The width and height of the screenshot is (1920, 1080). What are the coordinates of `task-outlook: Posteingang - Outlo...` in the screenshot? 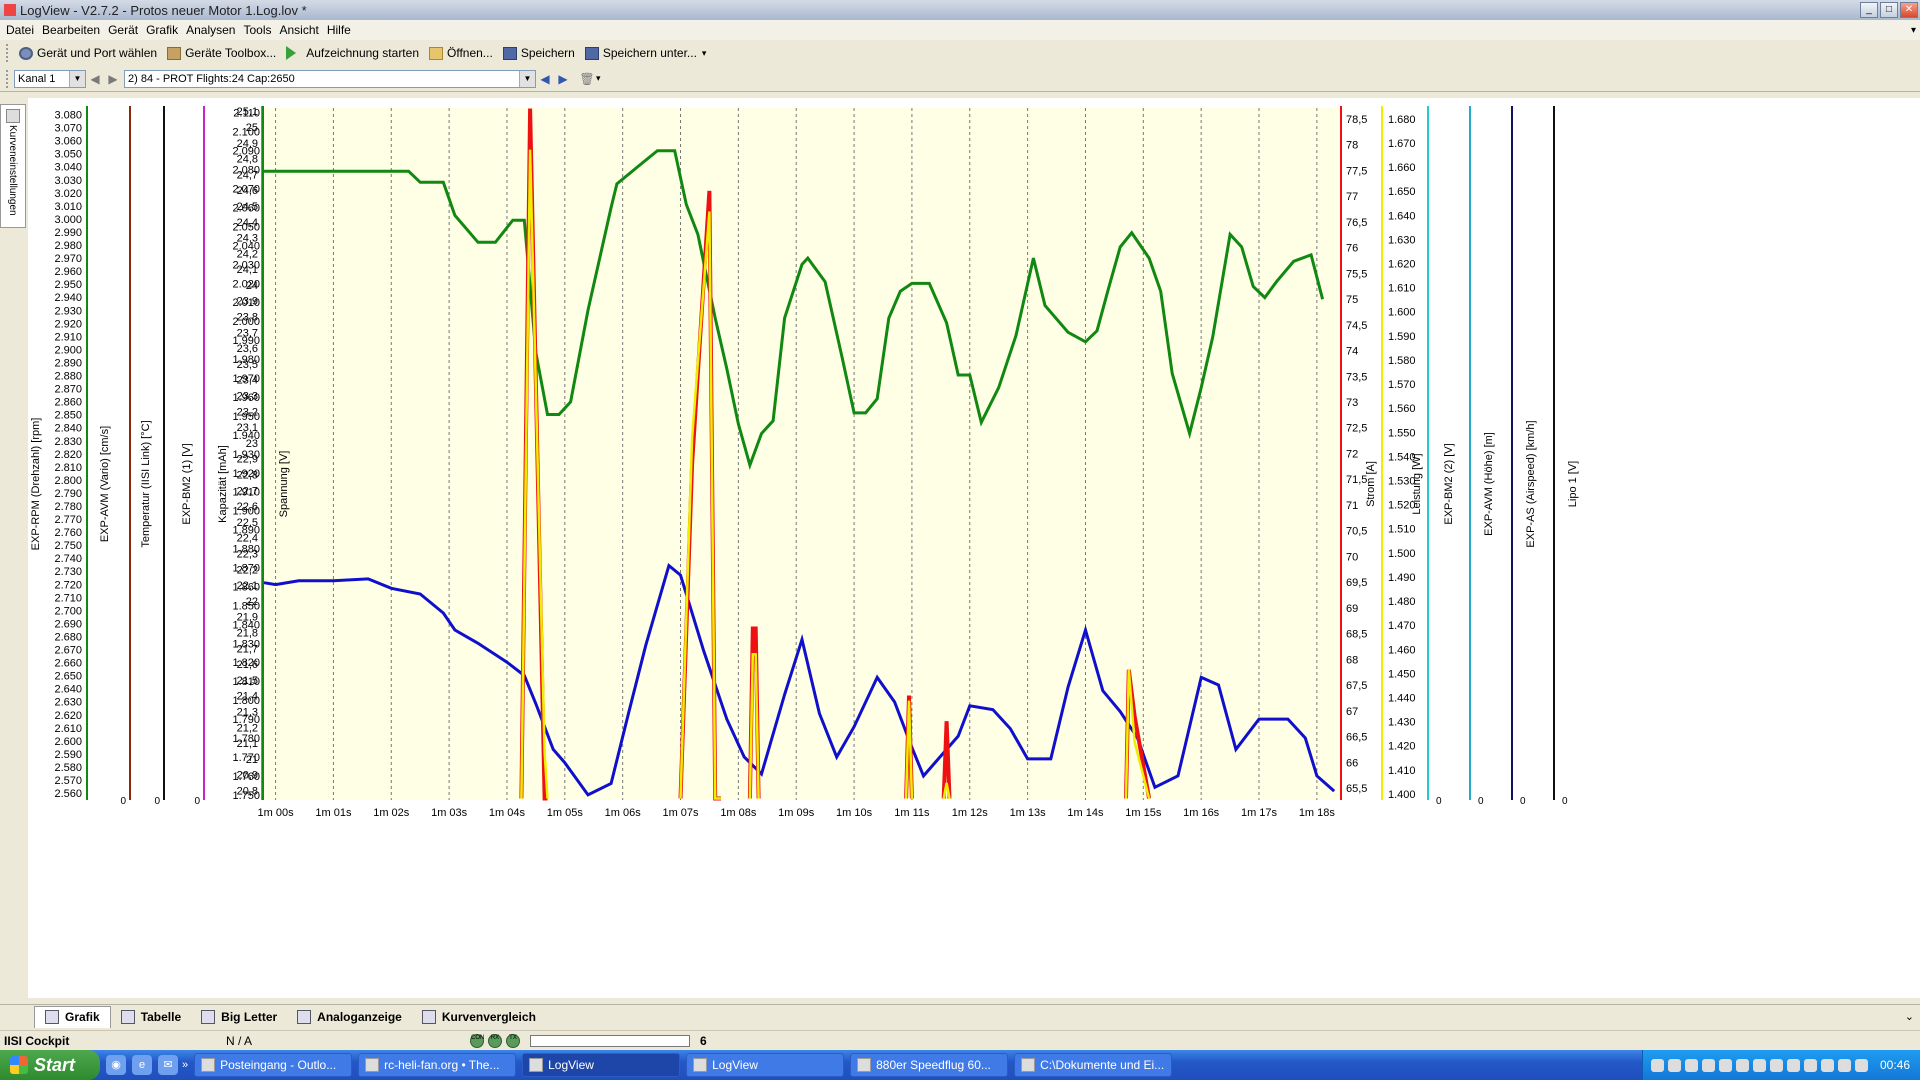 It's located at (273, 1065).